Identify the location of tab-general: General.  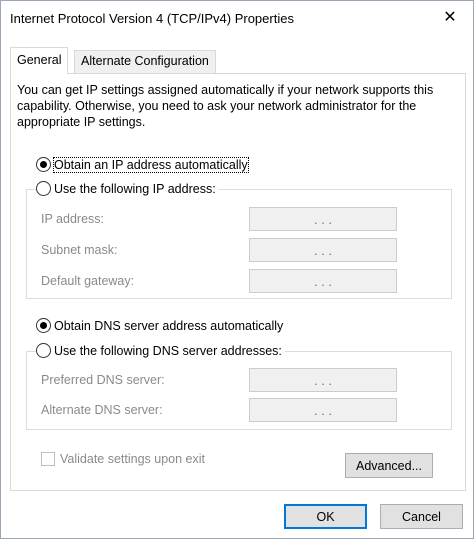
(39, 60).